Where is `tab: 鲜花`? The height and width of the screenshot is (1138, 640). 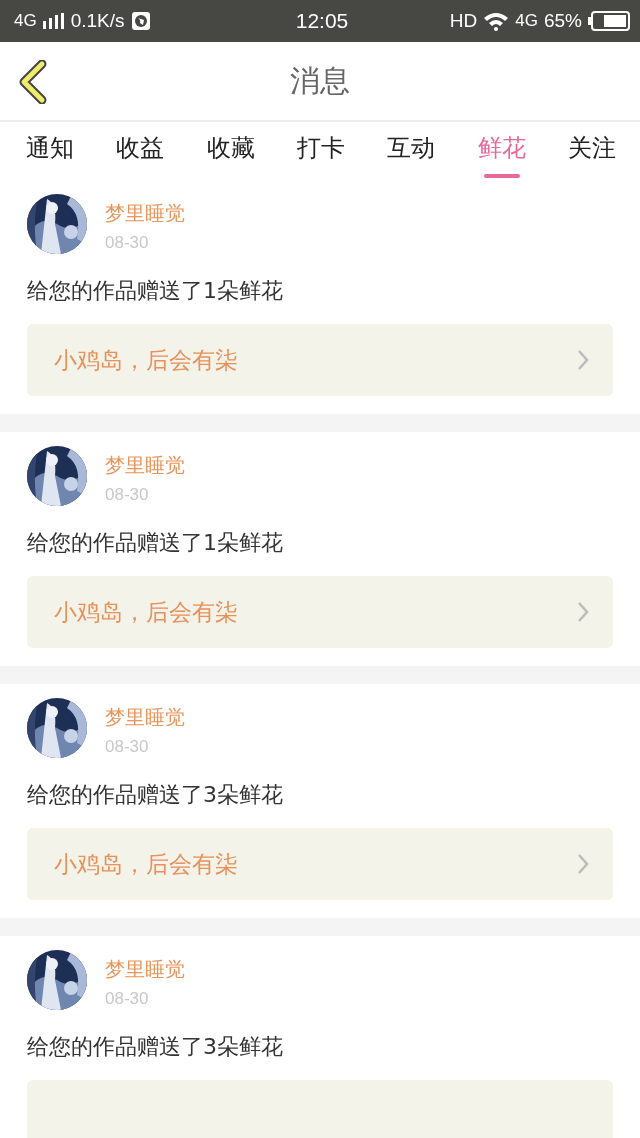 tab: 鲜花 is located at coordinates (501, 151).